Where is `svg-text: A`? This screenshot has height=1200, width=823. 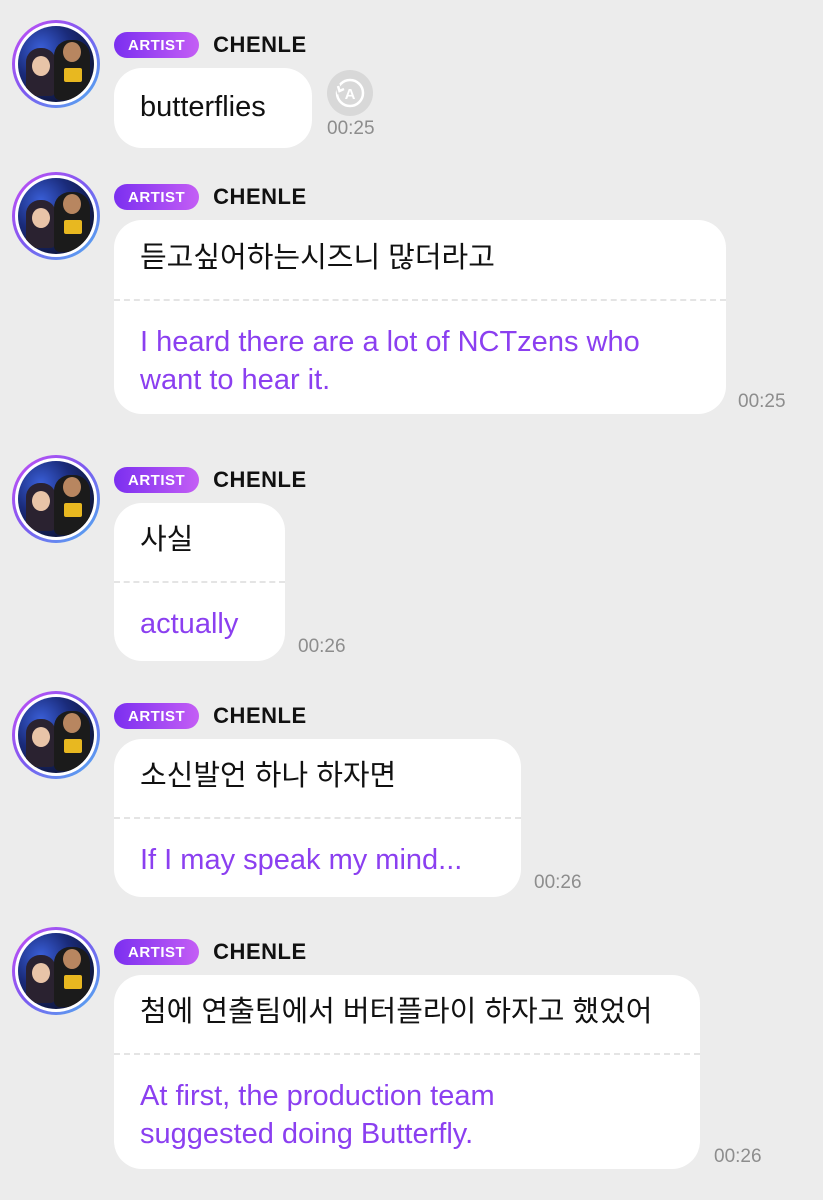 svg-text: A is located at coordinates (350, 94).